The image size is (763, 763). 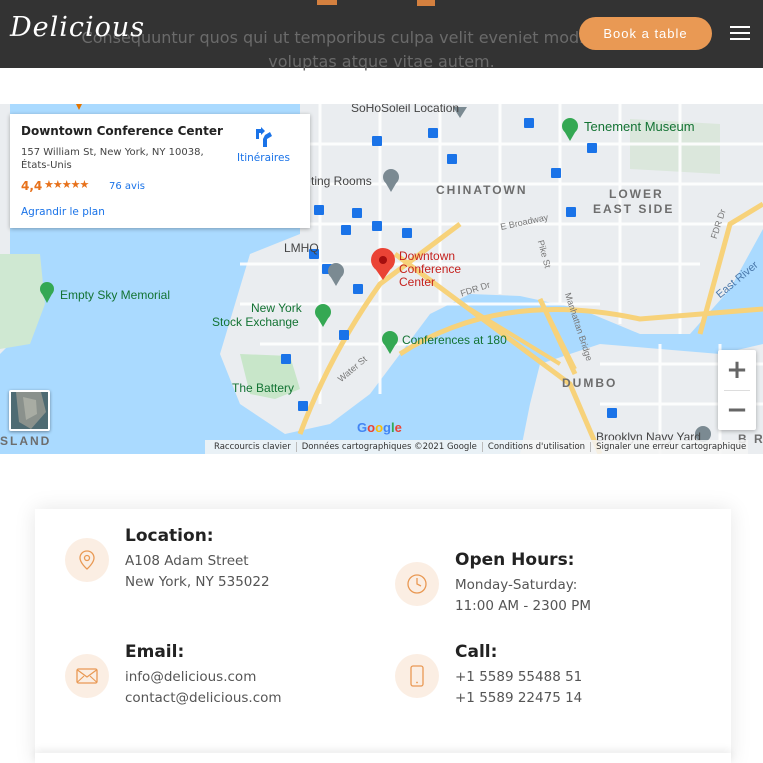 What do you see at coordinates (87, 560) in the screenshot?
I see `map-pin-icon` at bounding box center [87, 560].